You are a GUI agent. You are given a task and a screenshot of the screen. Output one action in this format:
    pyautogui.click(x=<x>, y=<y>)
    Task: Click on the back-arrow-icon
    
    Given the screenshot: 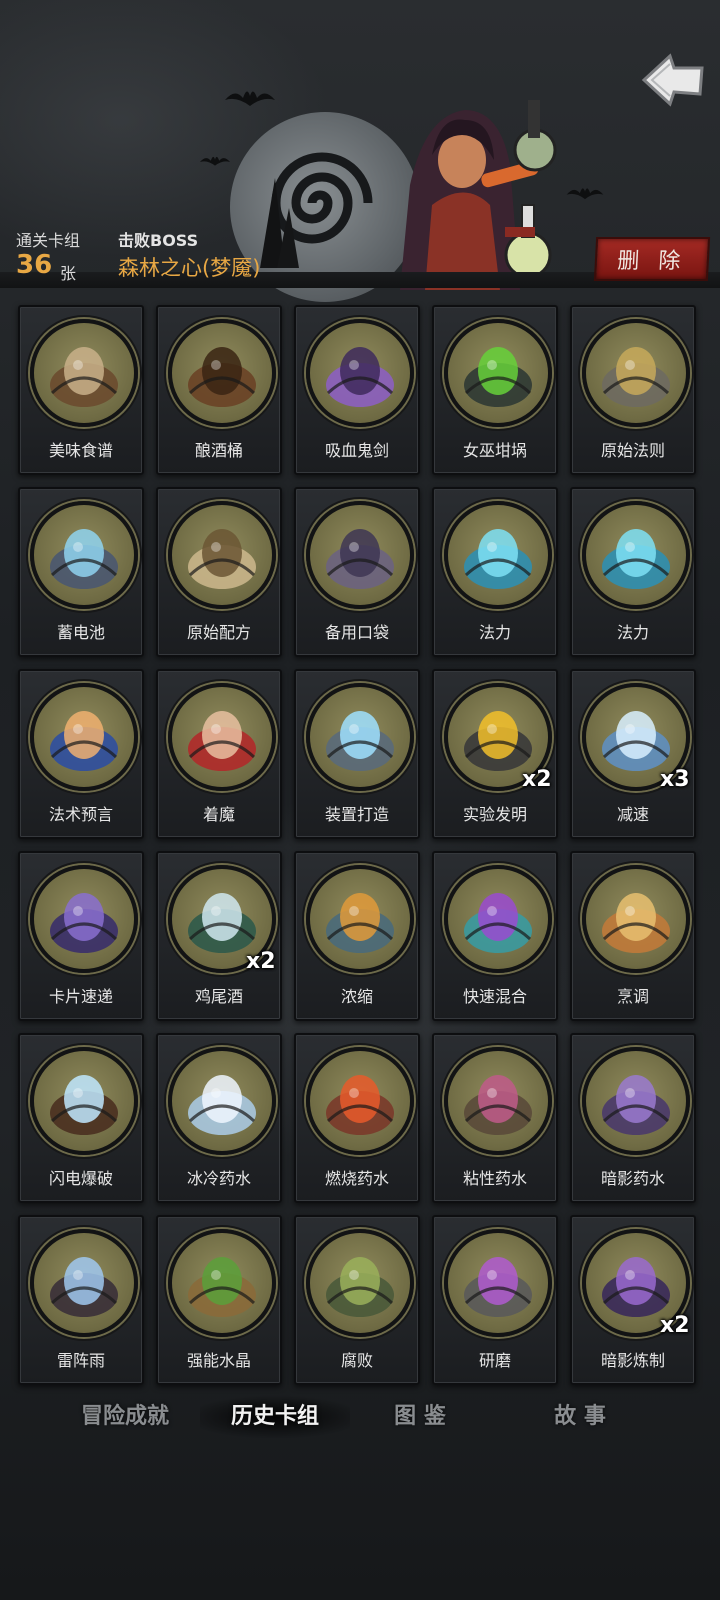 What is the action you would take?
    pyautogui.click(x=672, y=80)
    